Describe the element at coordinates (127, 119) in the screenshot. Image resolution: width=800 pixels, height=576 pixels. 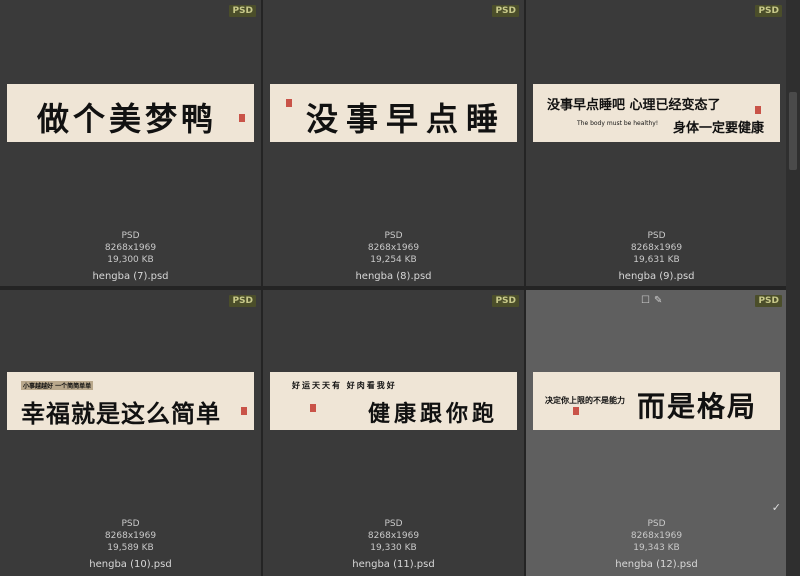
I see `thumbnail-text: 做个美梦鸭` at that location.